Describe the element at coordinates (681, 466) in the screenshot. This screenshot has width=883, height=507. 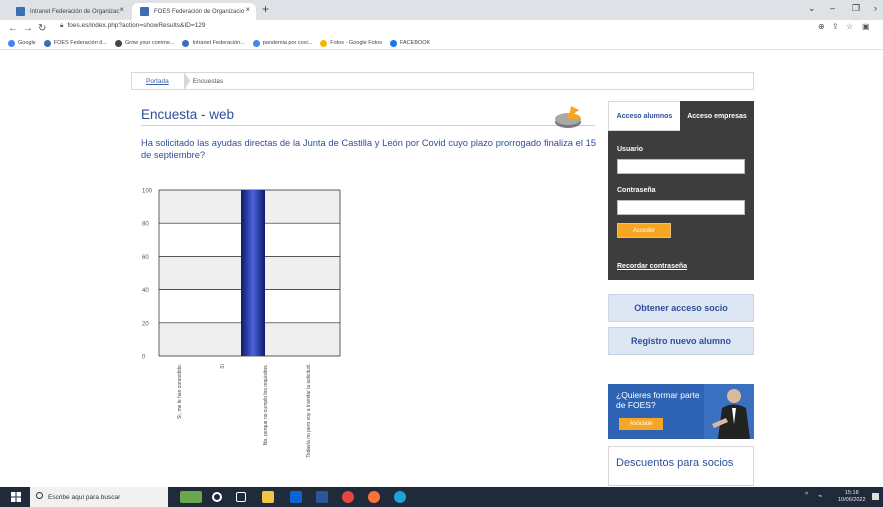
I see `member-discounts-box: Descuentos para socios` at that location.